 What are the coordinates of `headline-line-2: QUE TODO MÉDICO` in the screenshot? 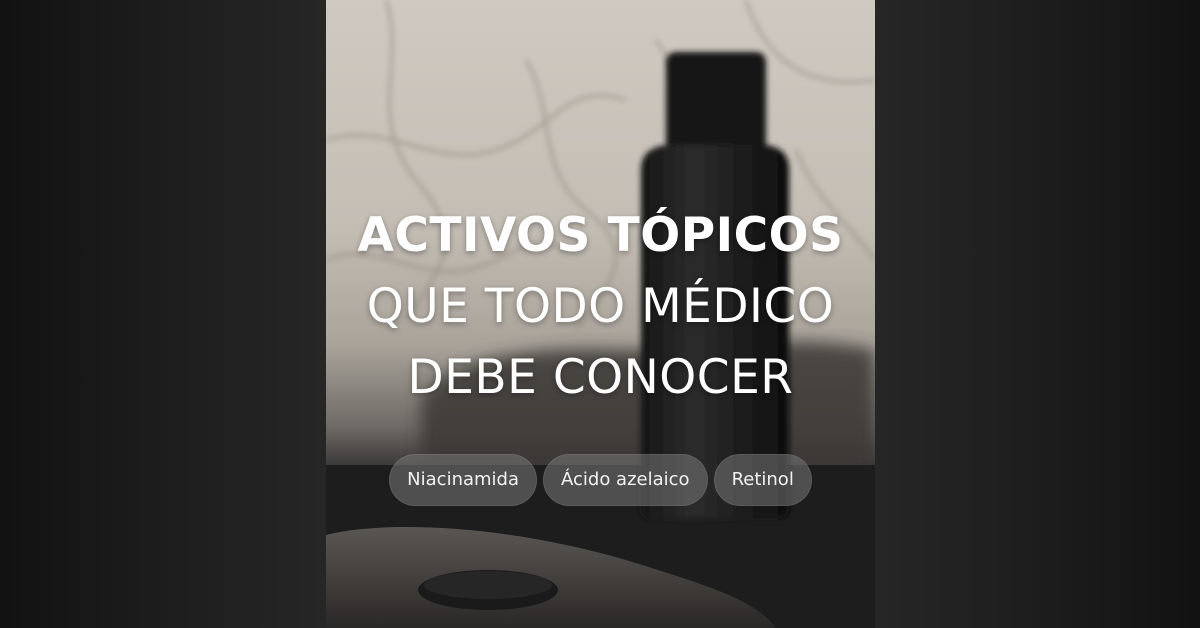 It's located at (600, 306).